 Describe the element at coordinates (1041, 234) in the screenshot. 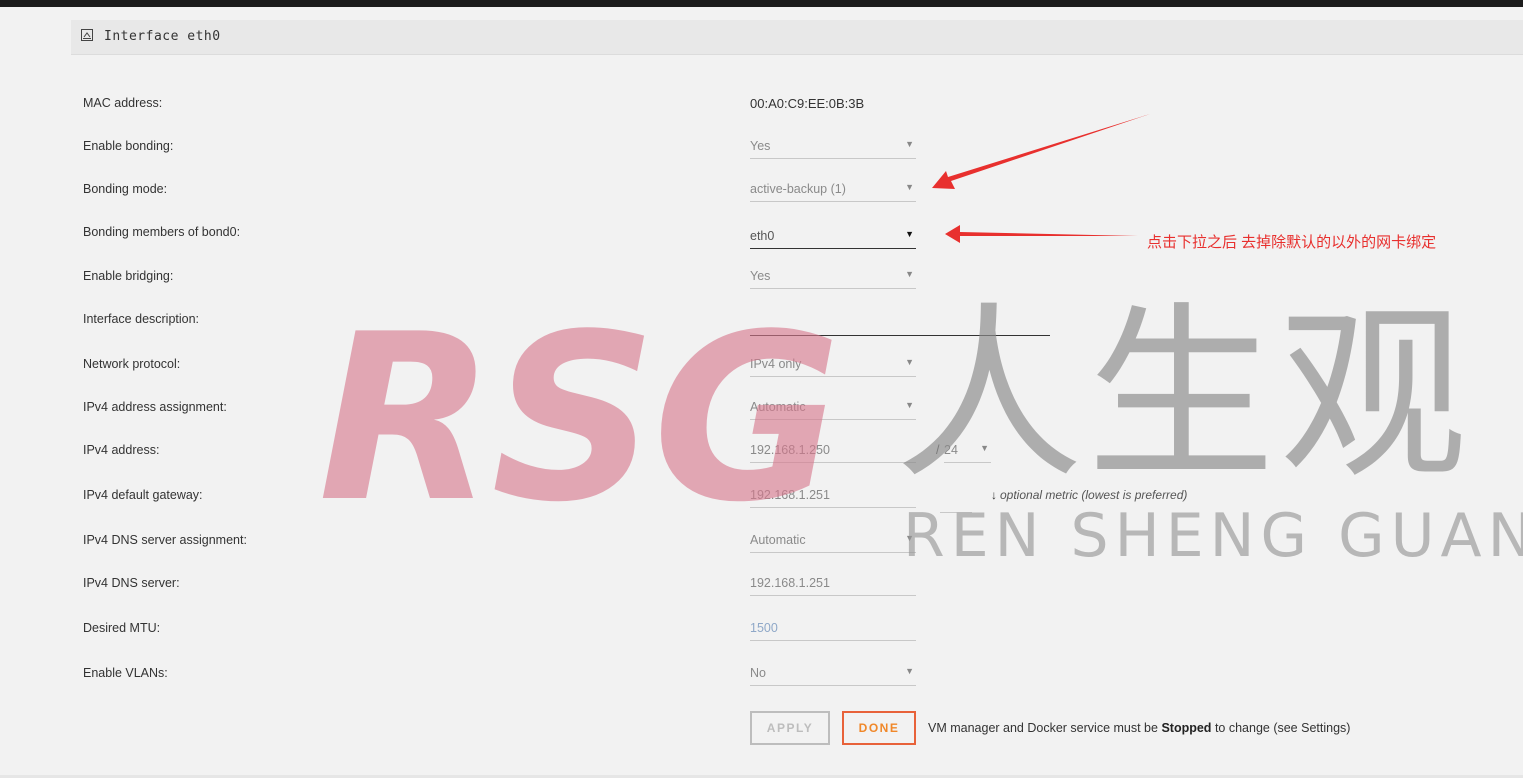

I see `arrow-to-bonding-members` at that location.